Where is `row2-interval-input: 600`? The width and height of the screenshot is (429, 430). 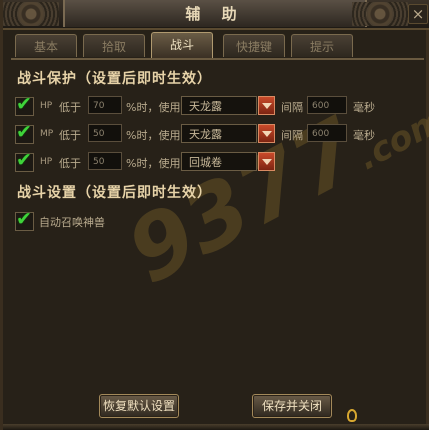
row2-interval-input: 600 is located at coordinates (327, 133).